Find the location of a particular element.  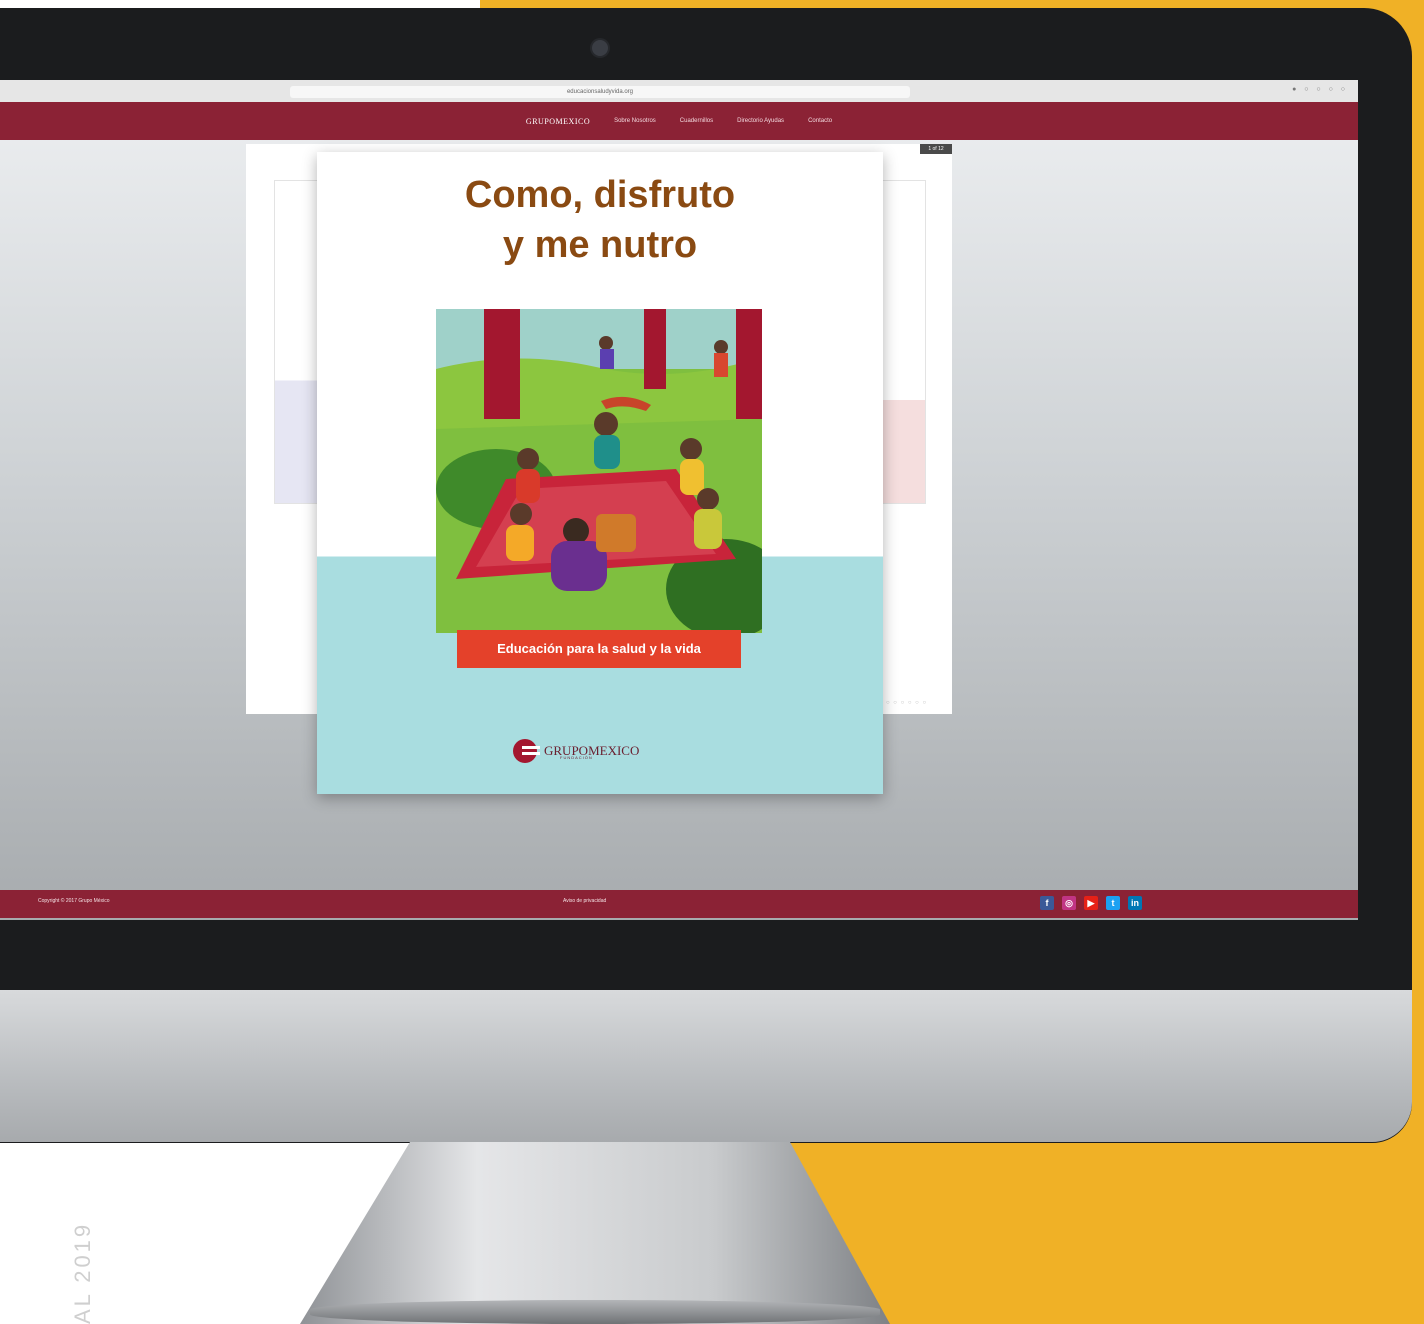

nav-directorio-ayudas: Directorio Ayudas is located at coordinates (760, 121).